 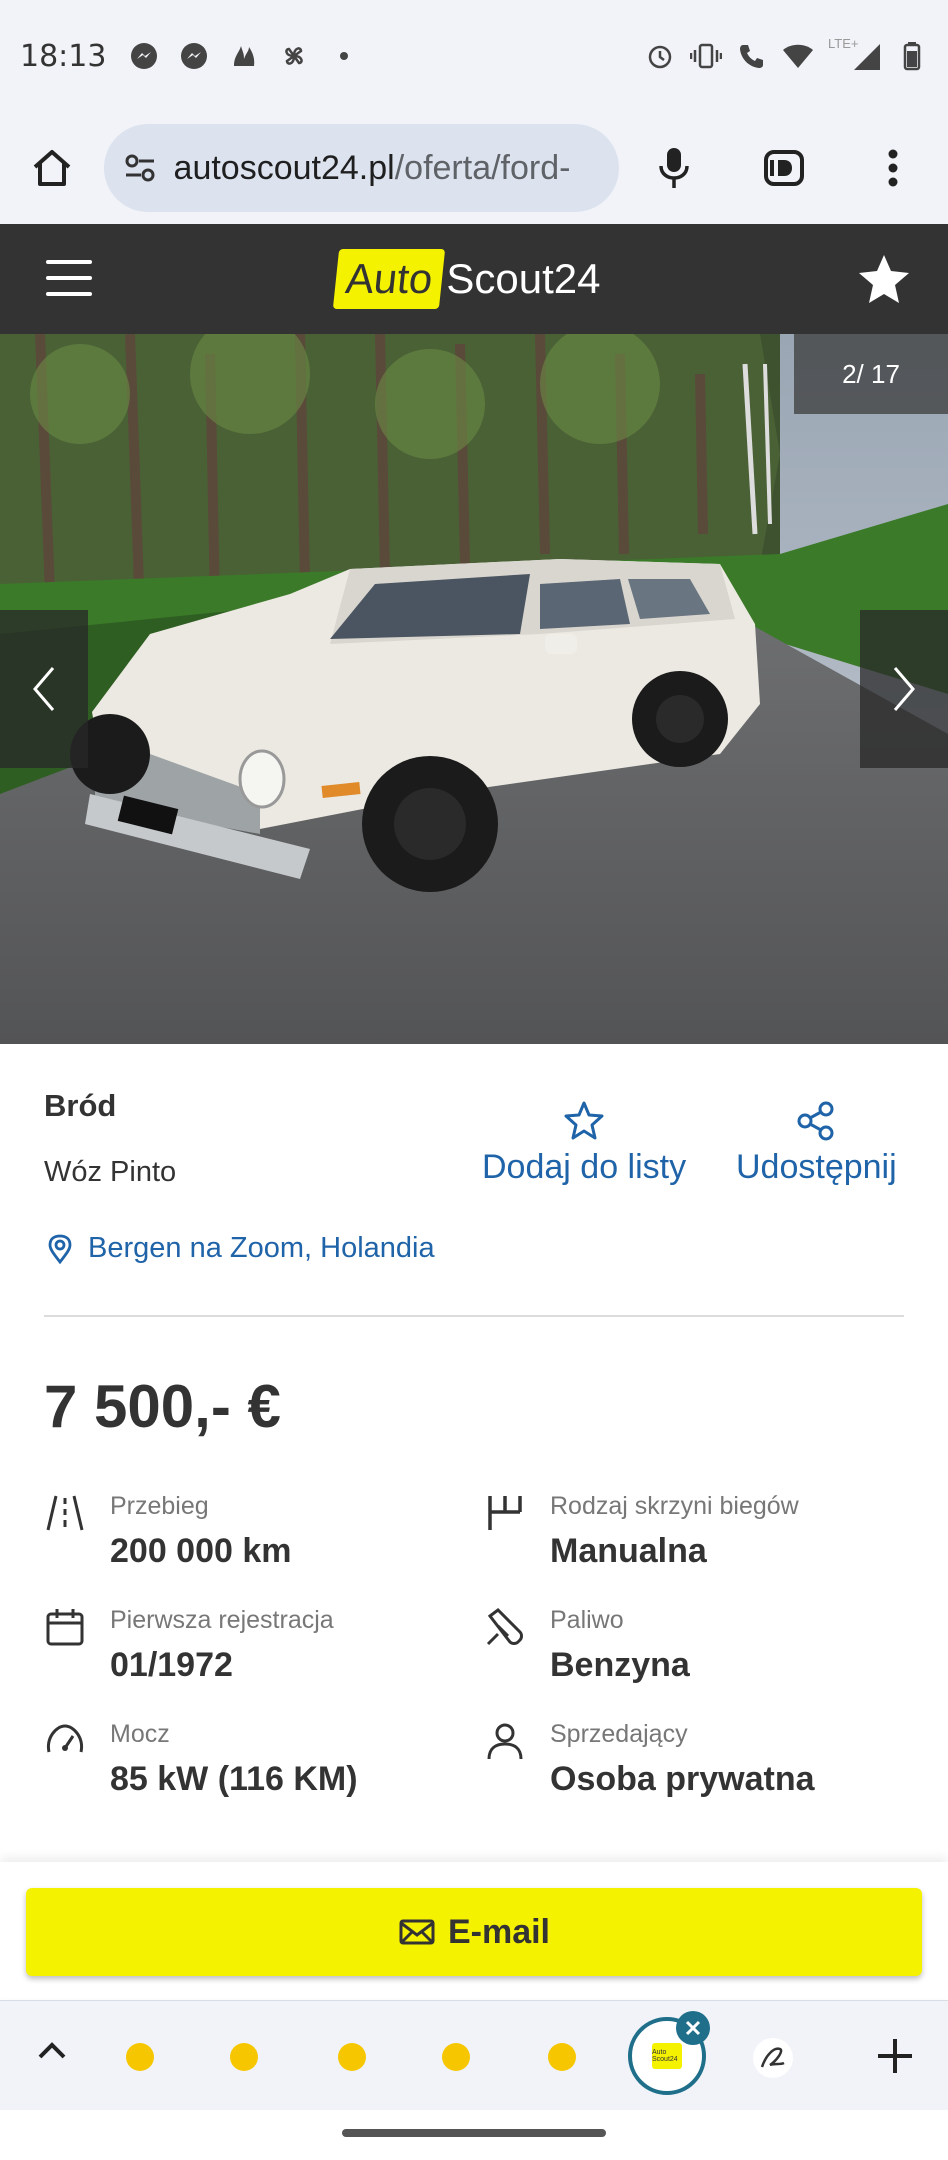 What do you see at coordinates (884, 280) in the screenshot?
I see `favourites-star-icon` at bounding box center [884, 280].